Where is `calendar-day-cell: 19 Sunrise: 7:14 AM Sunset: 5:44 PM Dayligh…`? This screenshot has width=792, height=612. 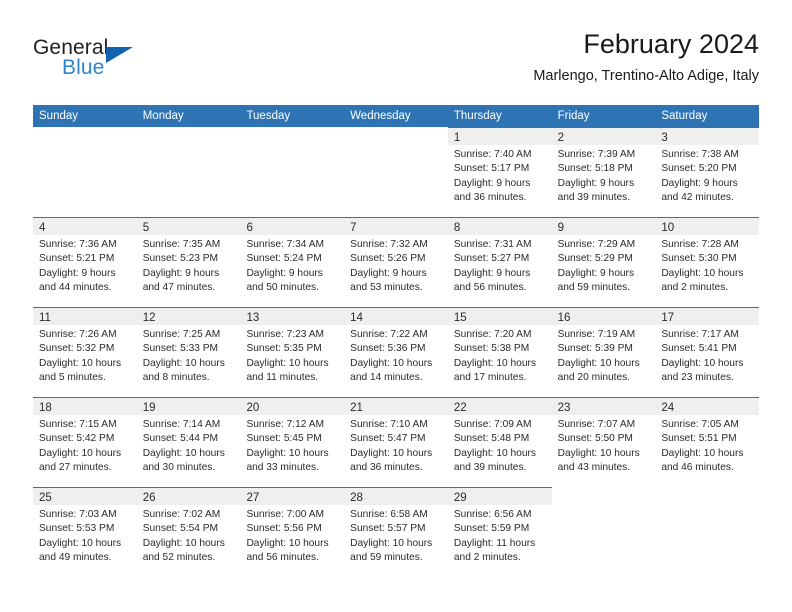 calendar-day-cell: 19 Sunrise: 7:14 AM Sunset: 5:44 PM Dayligh… is located at coordinates (188, 442).